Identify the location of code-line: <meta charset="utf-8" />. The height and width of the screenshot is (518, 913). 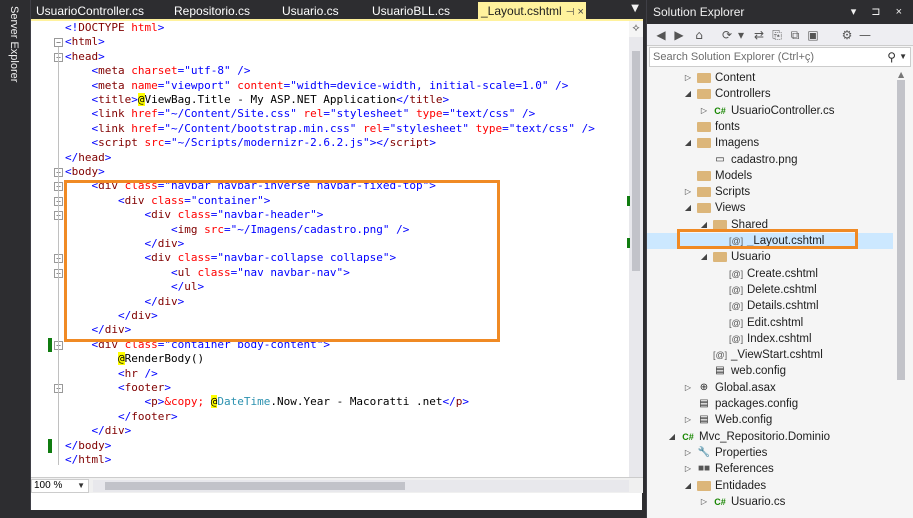
(158, 71).